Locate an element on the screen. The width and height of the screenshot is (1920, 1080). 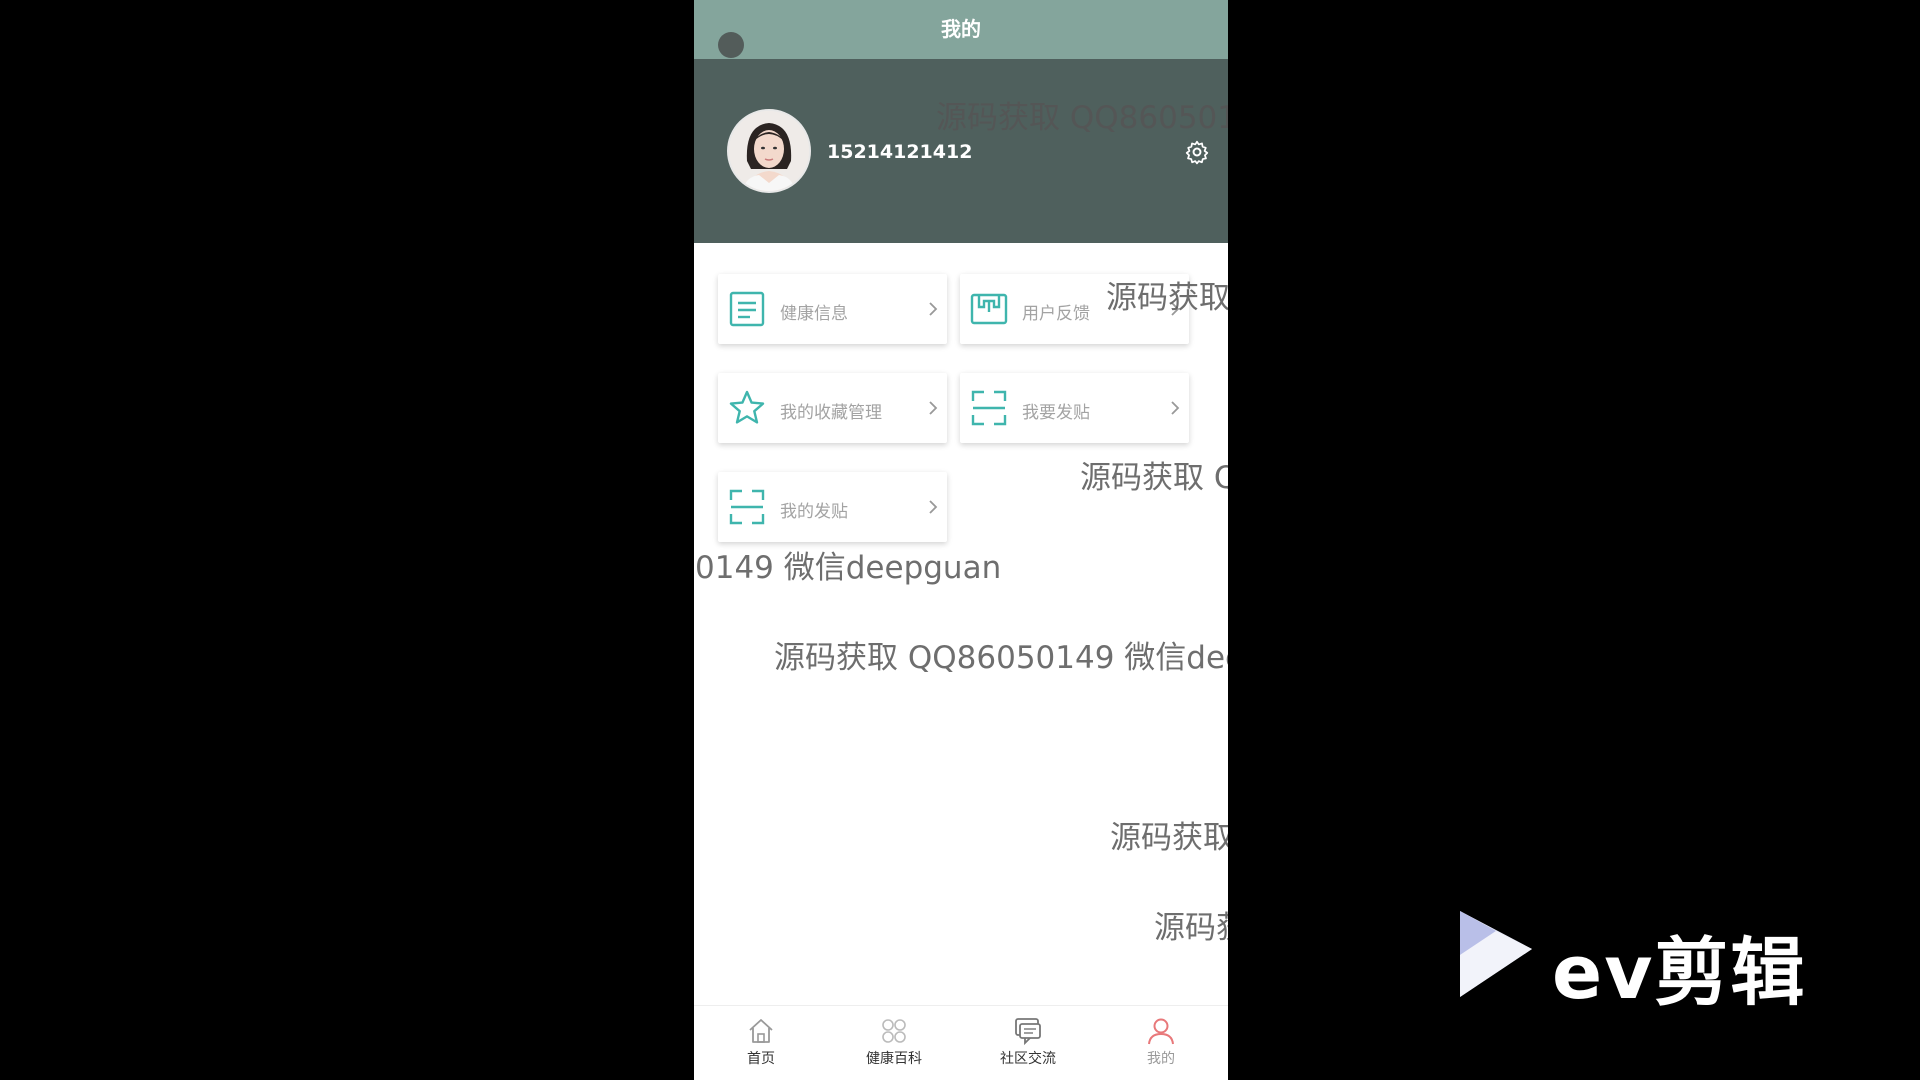
tab-label: 我的 is located at coordinates (1161, 1059).